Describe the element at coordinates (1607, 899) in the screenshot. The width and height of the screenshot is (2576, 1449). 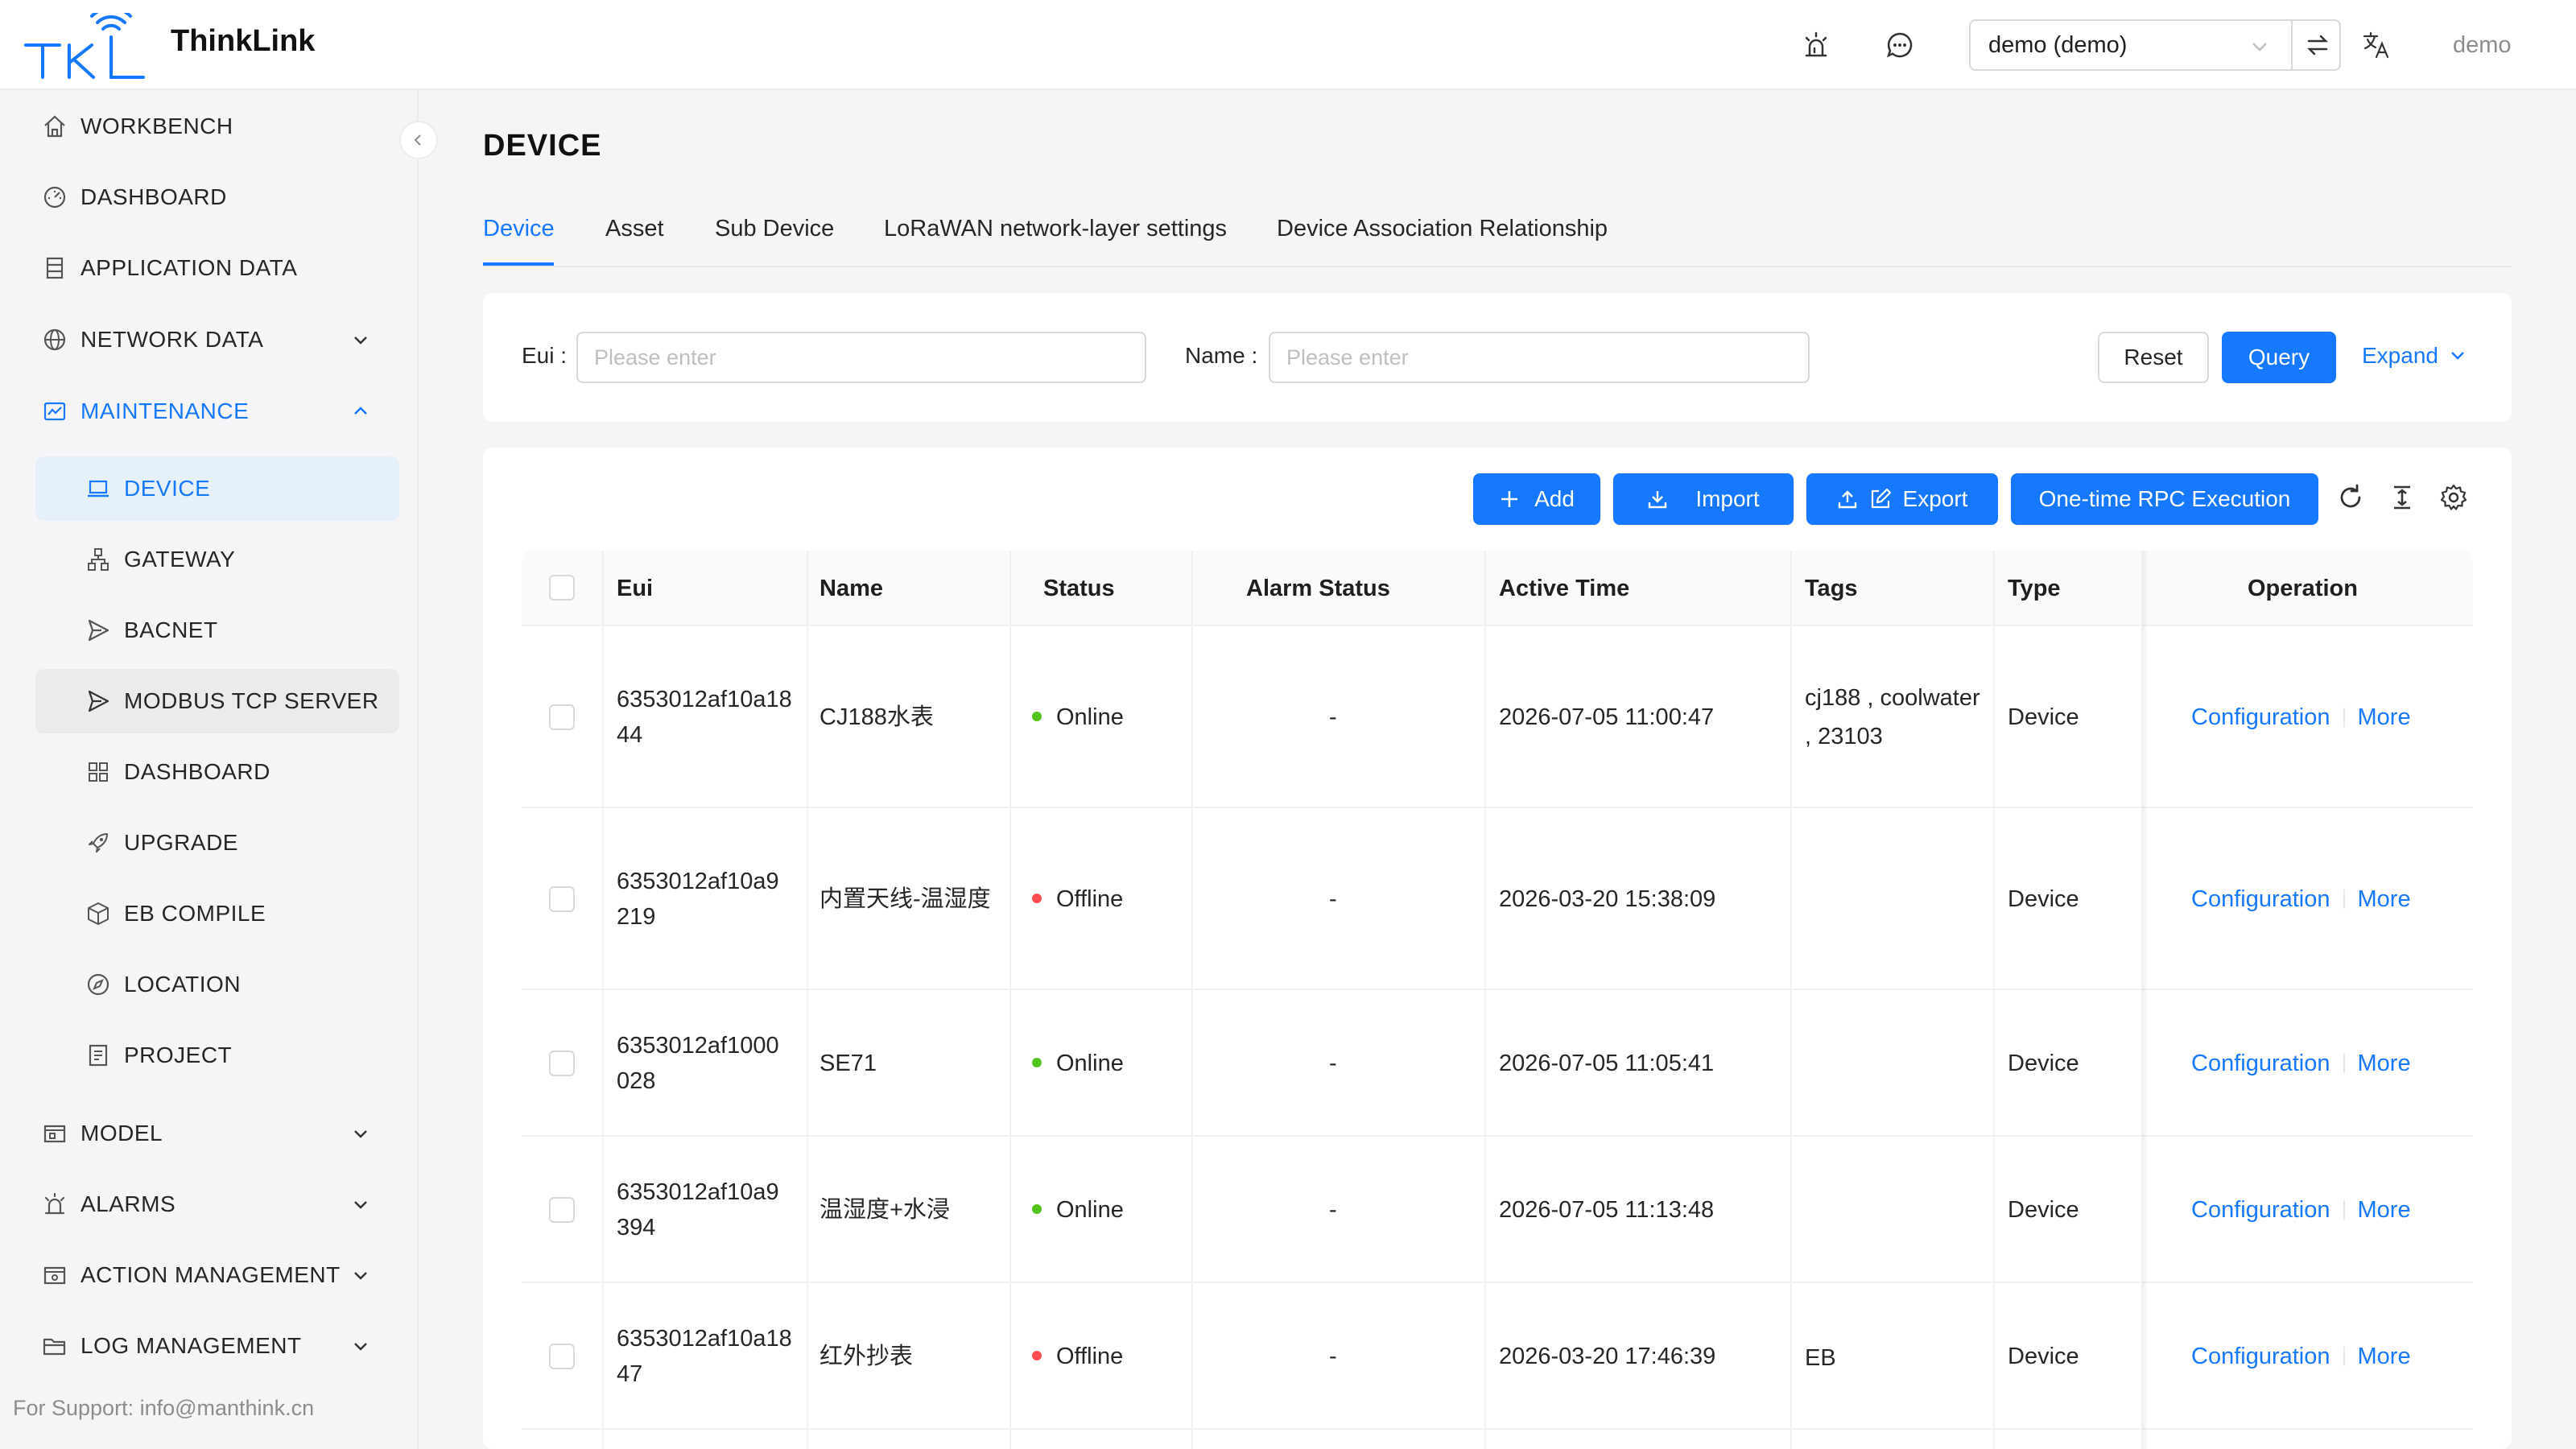
I see `cell-active-time: 2026-03-20 15:38:09` at that location.